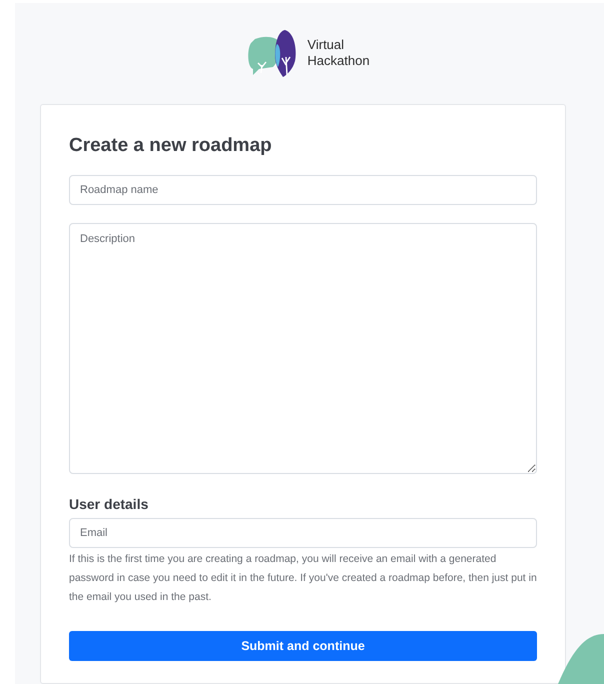 This screenshot has width=604, height=684. What do you see at coordinates (581, 659) in the screenshot?
I see `blob-decoration-icon` at bounding box center [581, 659].